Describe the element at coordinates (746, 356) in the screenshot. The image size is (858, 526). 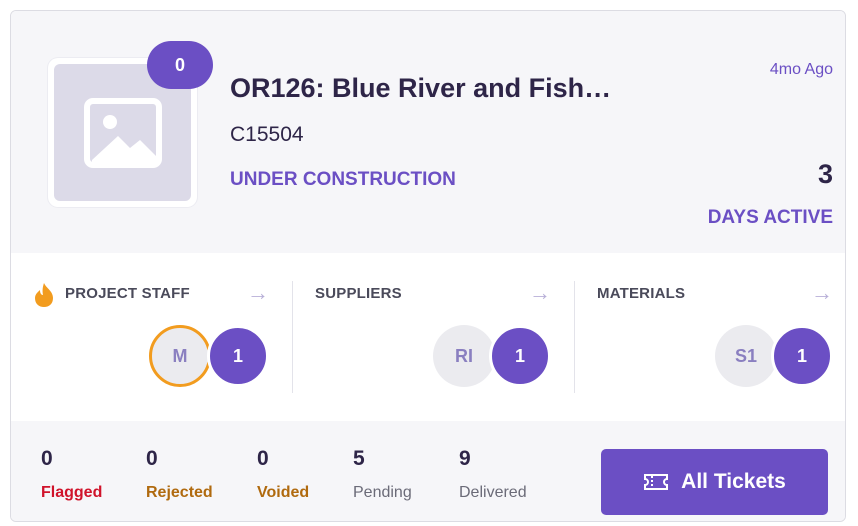
I see `avatar: S1` at that location.